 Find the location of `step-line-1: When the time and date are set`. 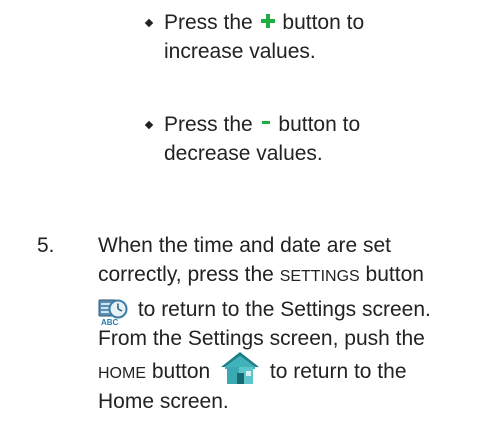

step-line-1: When the time and date are set is located at coordinates (245, 245).